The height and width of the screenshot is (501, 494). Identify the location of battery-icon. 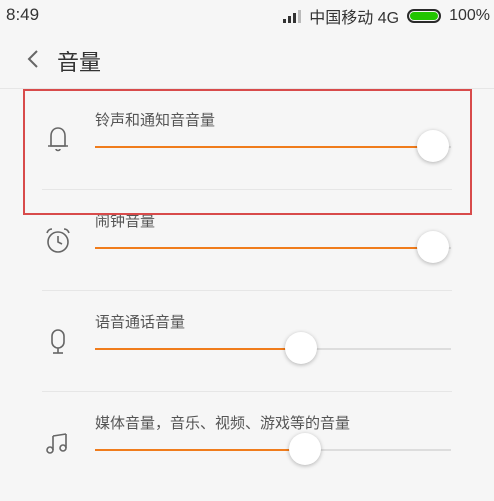
(424, 16).